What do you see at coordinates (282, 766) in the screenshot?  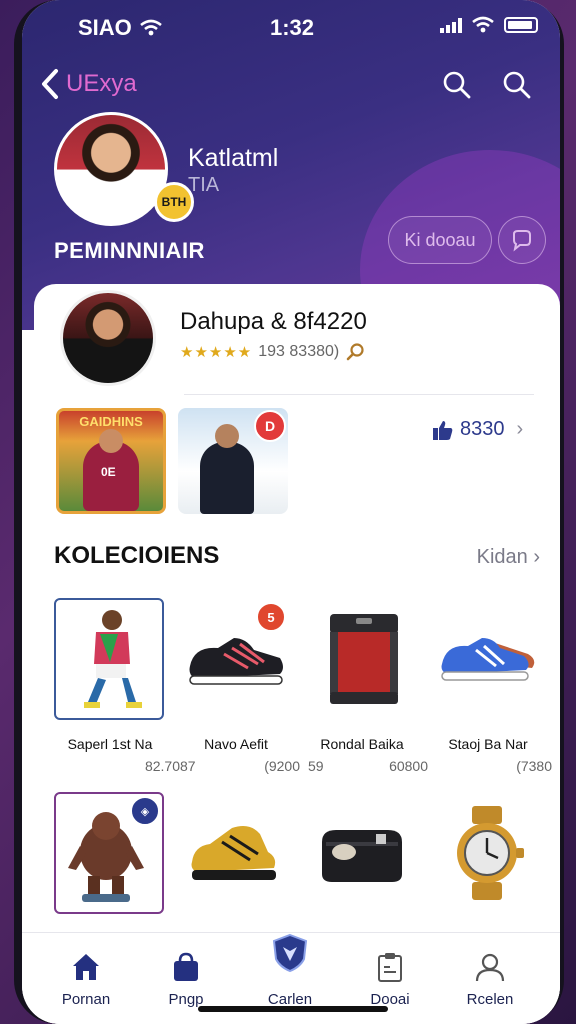 I see `item-price: (9200` at bounding box center [282, 766].